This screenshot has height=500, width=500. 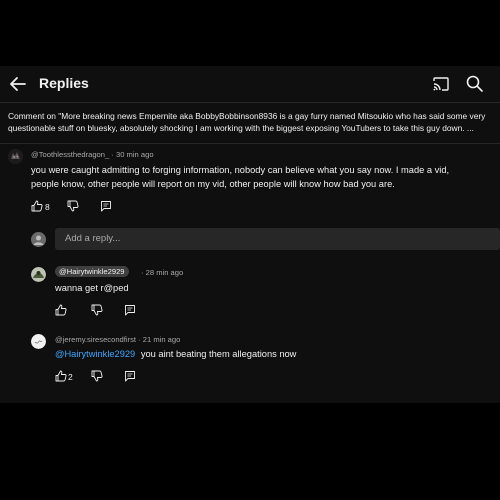 I want to click on comment-author: @Toothlessthedragon_ · 30 min ago, so click(x=92, y=154).